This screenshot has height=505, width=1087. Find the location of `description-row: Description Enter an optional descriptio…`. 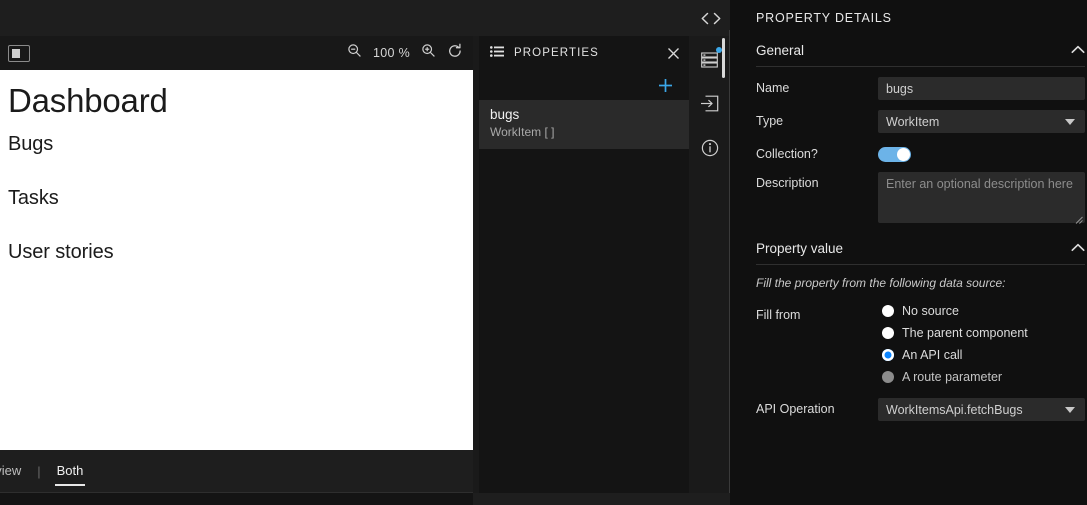

description-row: Description Enter an optional descriptio… is located at coordinates (920, 198).